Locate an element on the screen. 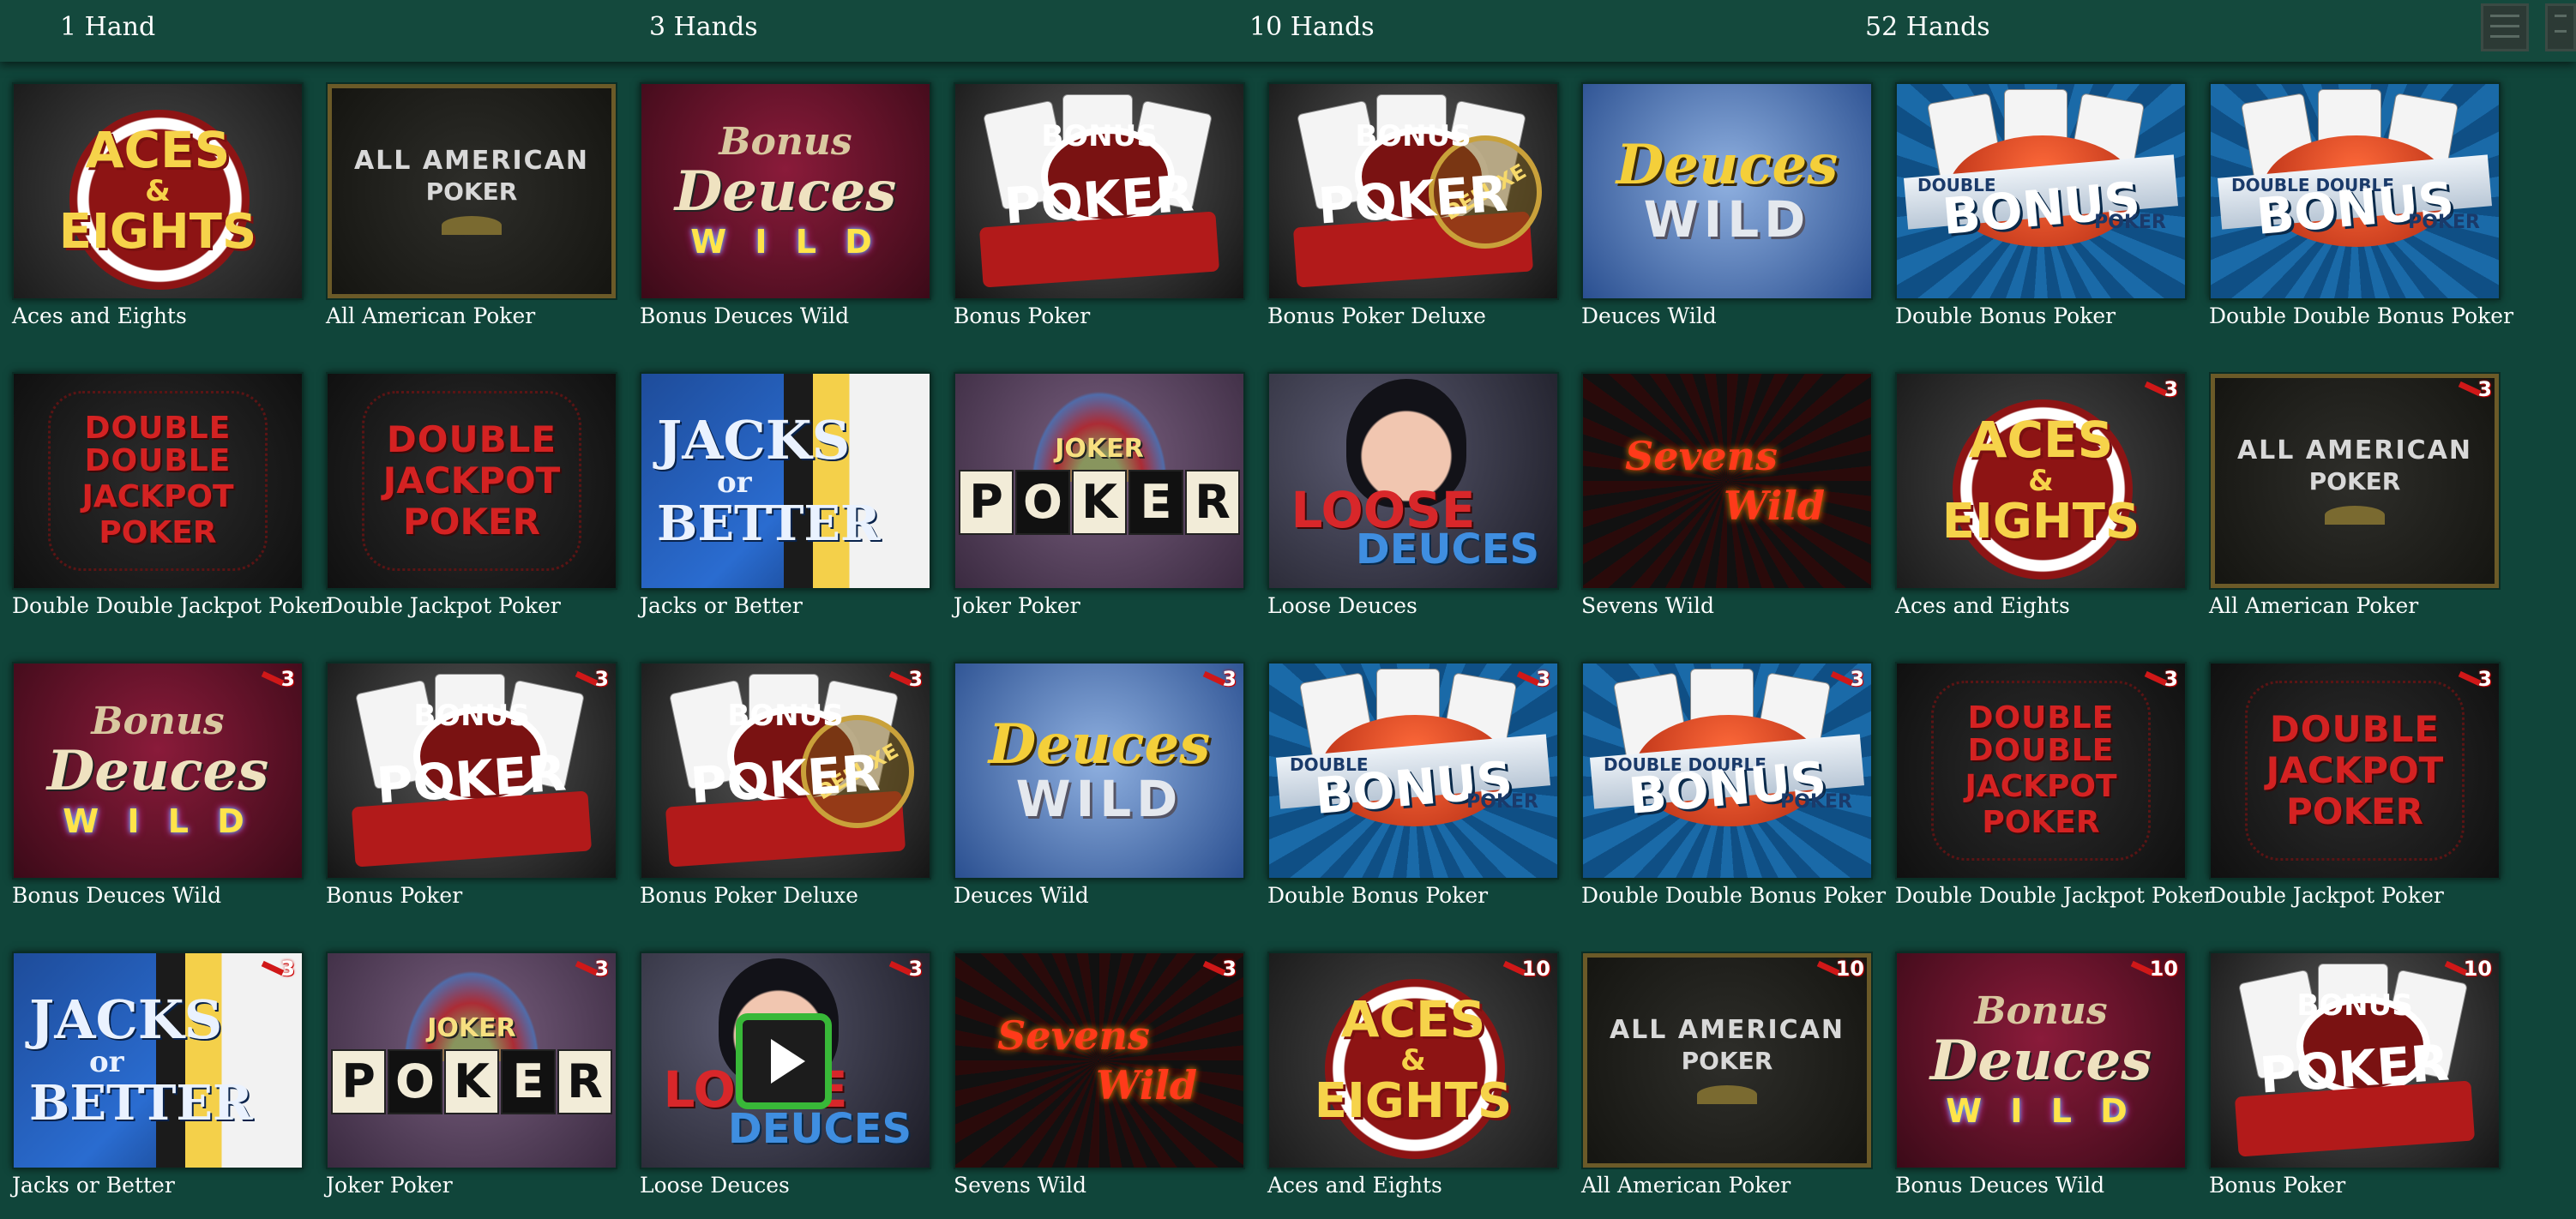  game-tile: Bonus Deuces W I L D Bonus Deuces Wild is located at coordinates (785, 205).